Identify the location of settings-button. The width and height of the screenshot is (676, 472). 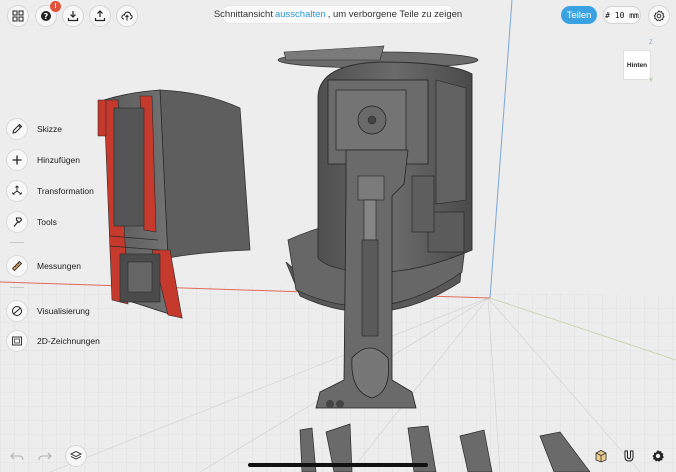
(659, 16).